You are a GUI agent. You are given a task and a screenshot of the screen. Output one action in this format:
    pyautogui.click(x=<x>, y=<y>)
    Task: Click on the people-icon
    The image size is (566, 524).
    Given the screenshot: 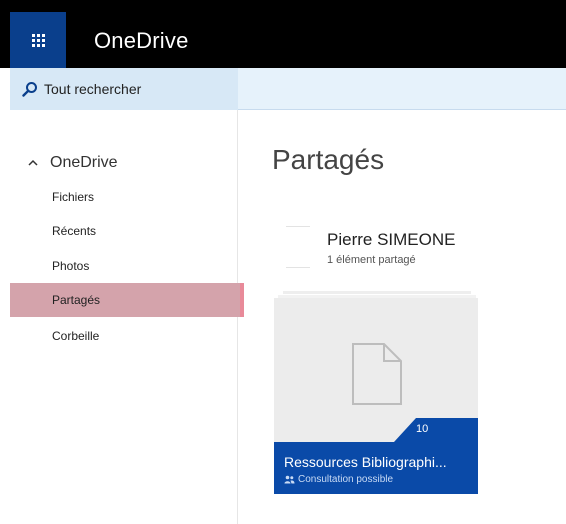 What is the action you would take?
    pyautogui.click(x=289, y=479)
    